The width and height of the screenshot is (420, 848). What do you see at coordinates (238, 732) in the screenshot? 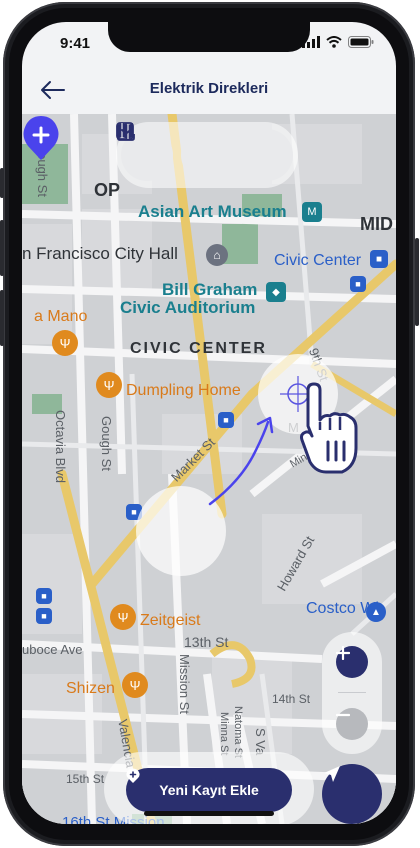
I see `map-label: Natoma St` at bounding box center [238, 732].